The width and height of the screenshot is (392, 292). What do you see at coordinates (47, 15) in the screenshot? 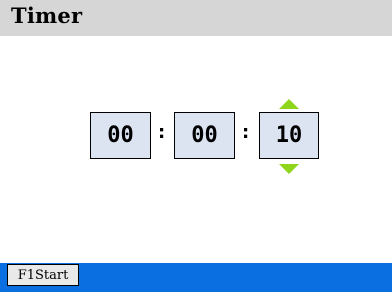
I see `page-title: Timer` at bounding box center [47, 15].